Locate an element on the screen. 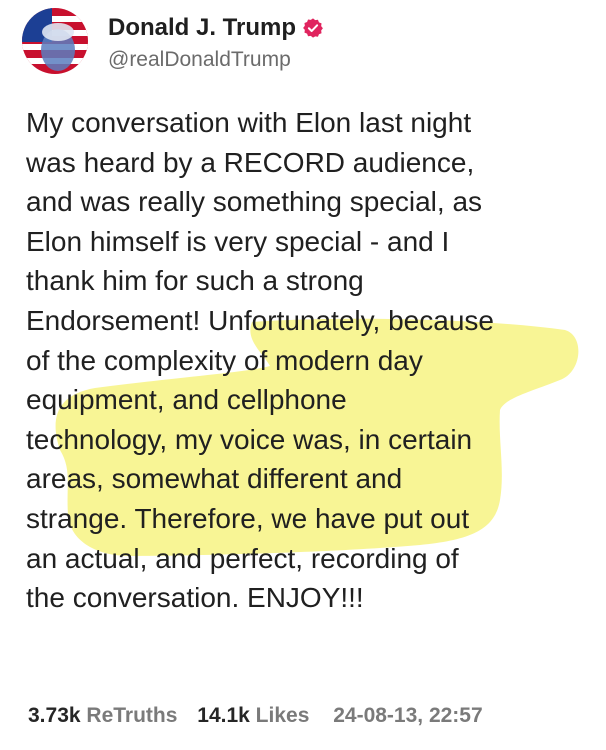 This screenshot has width=606, height=750. name-row: Donald J. Trump is located at coordinates (216, 28).